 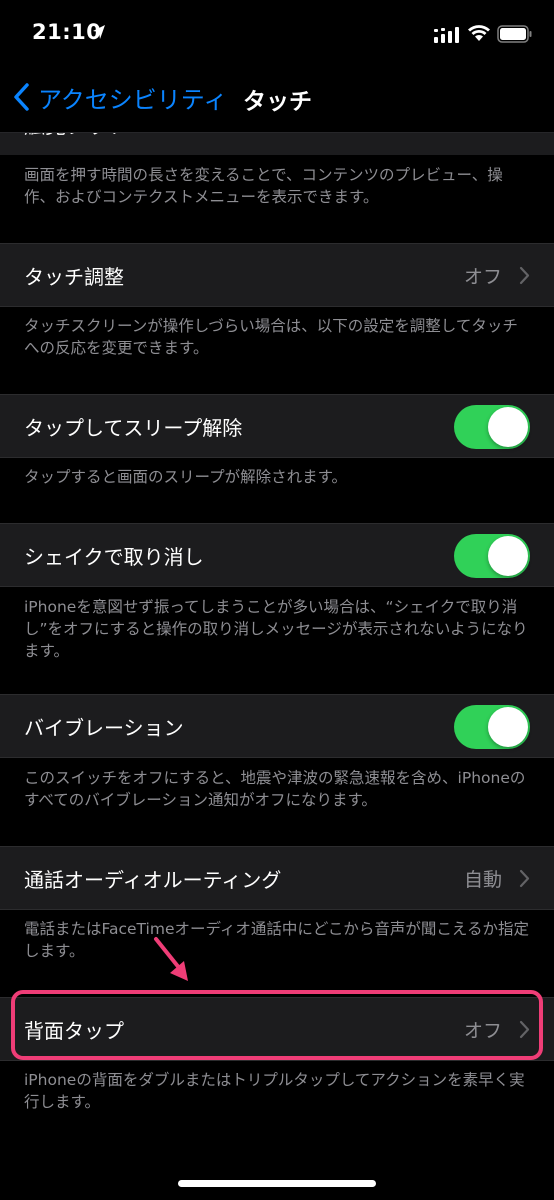 I want to click on back-button-label: アクセシビリティ, so click(x=133, y=99).